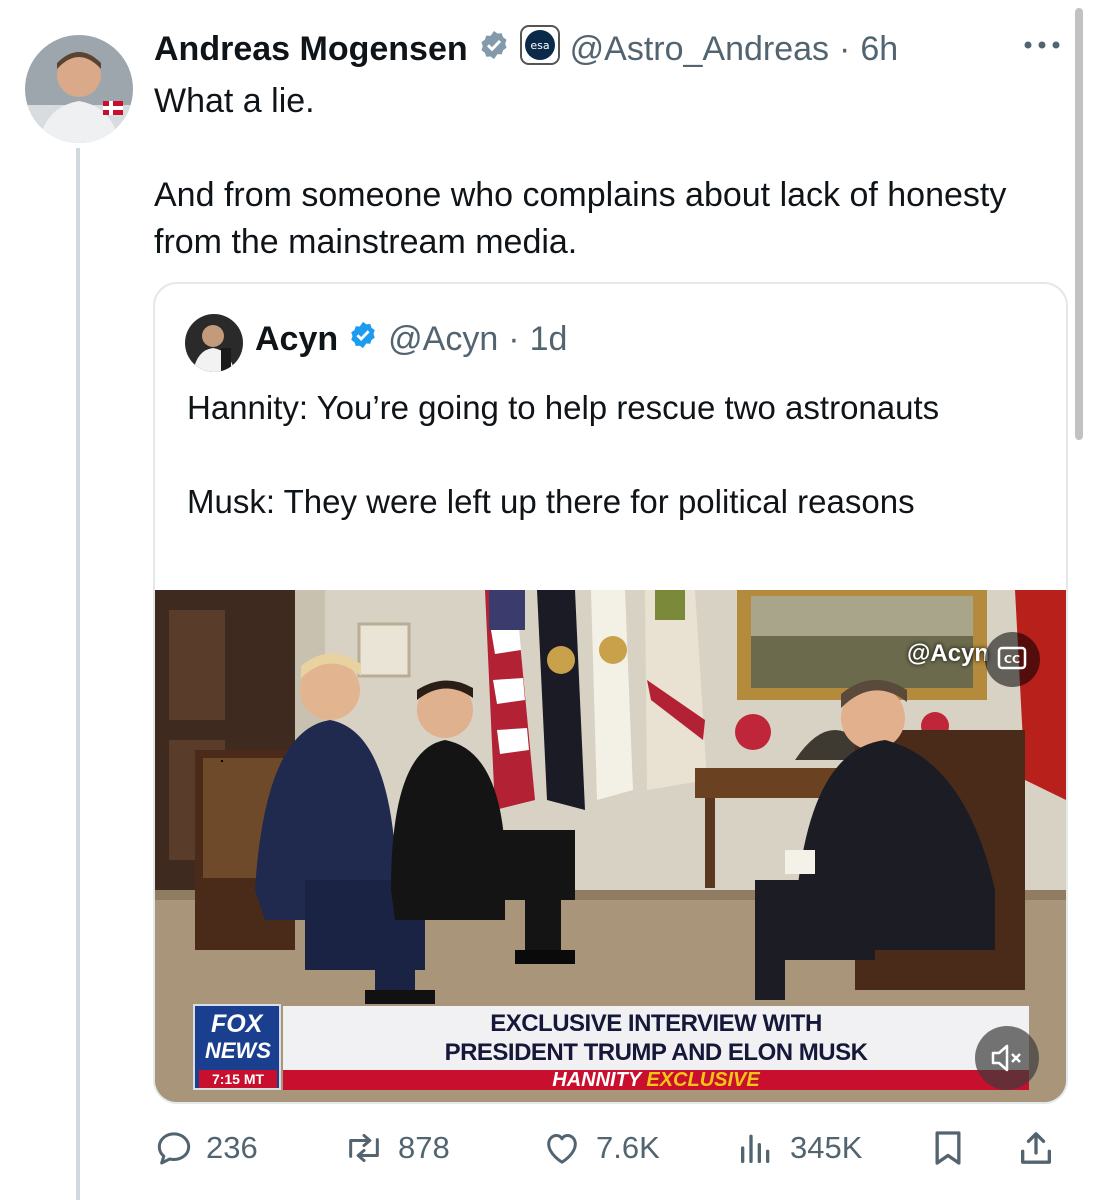 The width and height of the screenshot is (1093, 1200). I want to click on share-button, so click(1036, 1148).